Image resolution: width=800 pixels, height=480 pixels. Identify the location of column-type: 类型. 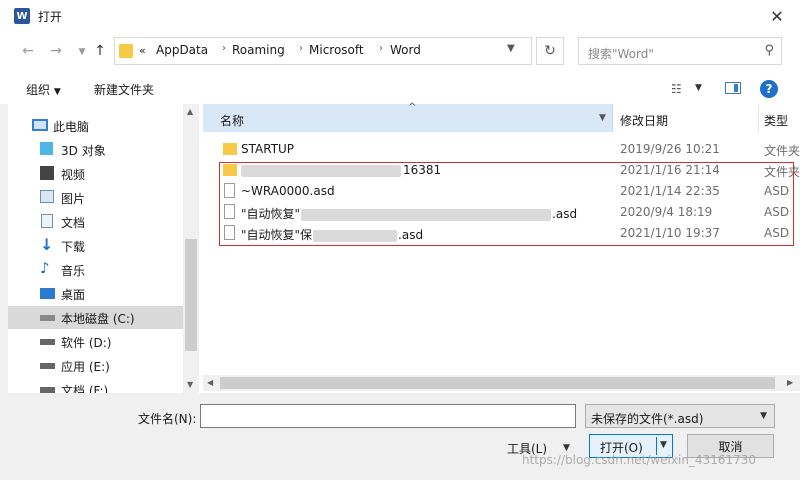
(776, 120).